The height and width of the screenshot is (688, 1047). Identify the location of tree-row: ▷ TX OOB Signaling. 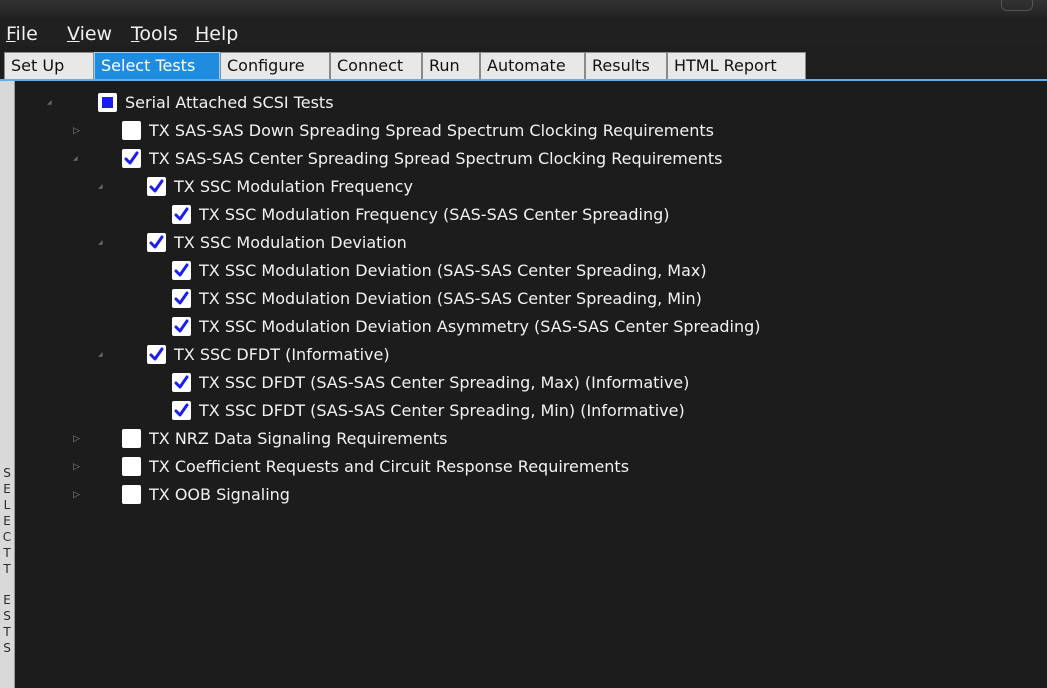
(531, 495).